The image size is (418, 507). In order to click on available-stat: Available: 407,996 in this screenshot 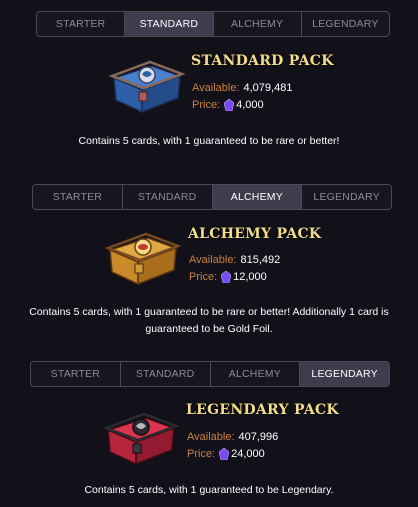, I will do `click(232, 437)`.